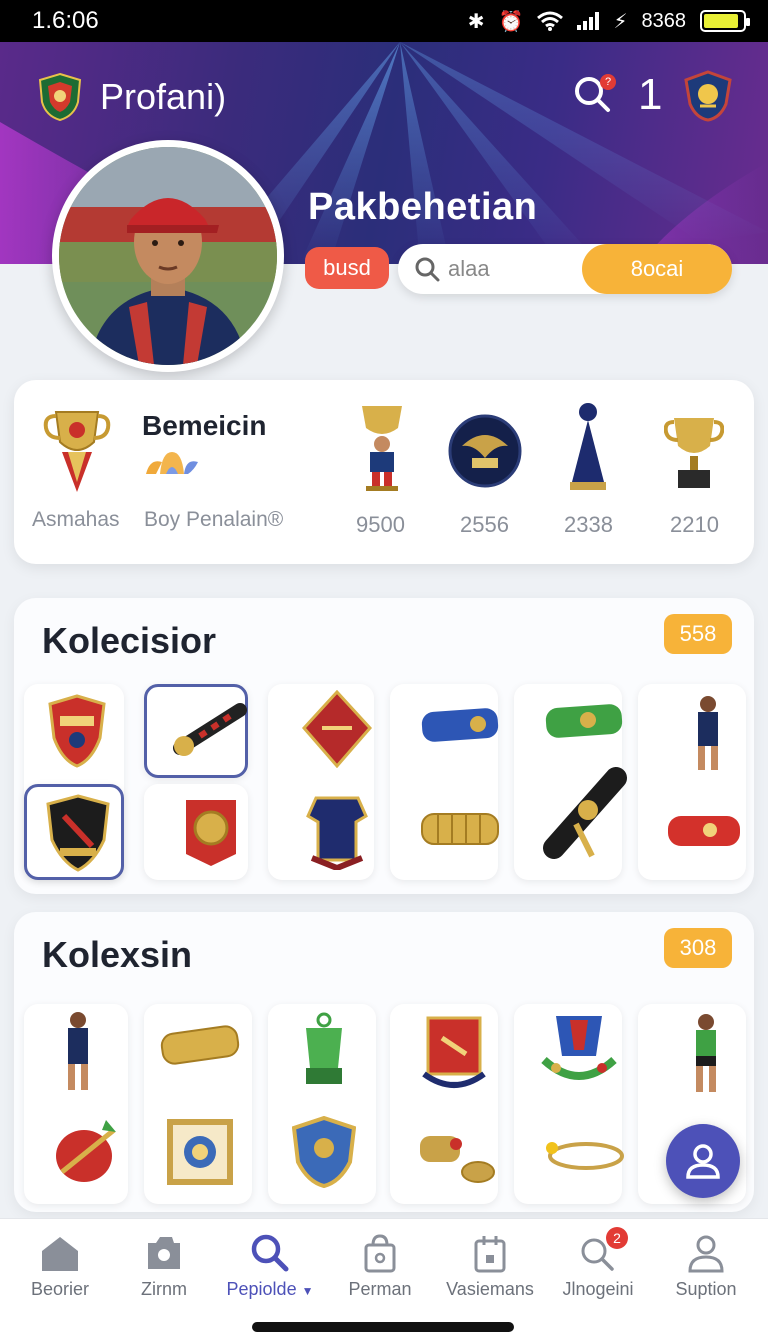 This screenshot has width=768, height=1344. I want to click on nav-item-profile: Suption, so click(706, 1266).